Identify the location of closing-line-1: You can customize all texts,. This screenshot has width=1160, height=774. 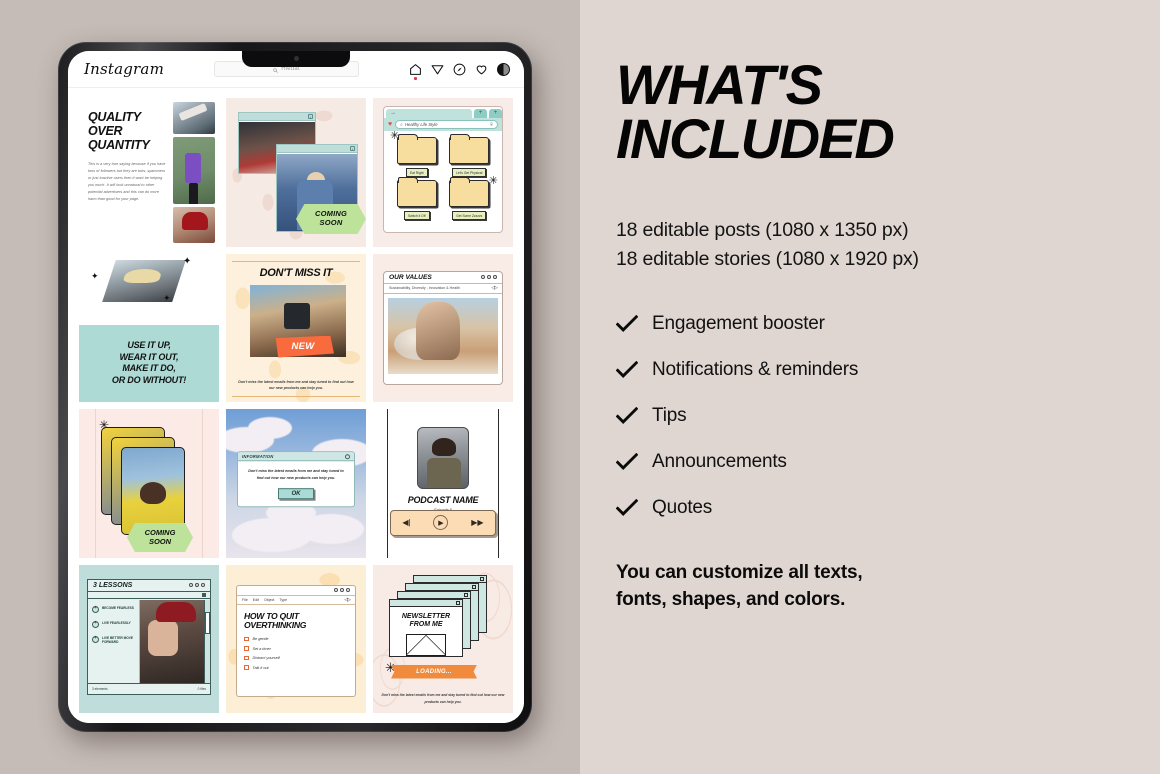
(739, 572).